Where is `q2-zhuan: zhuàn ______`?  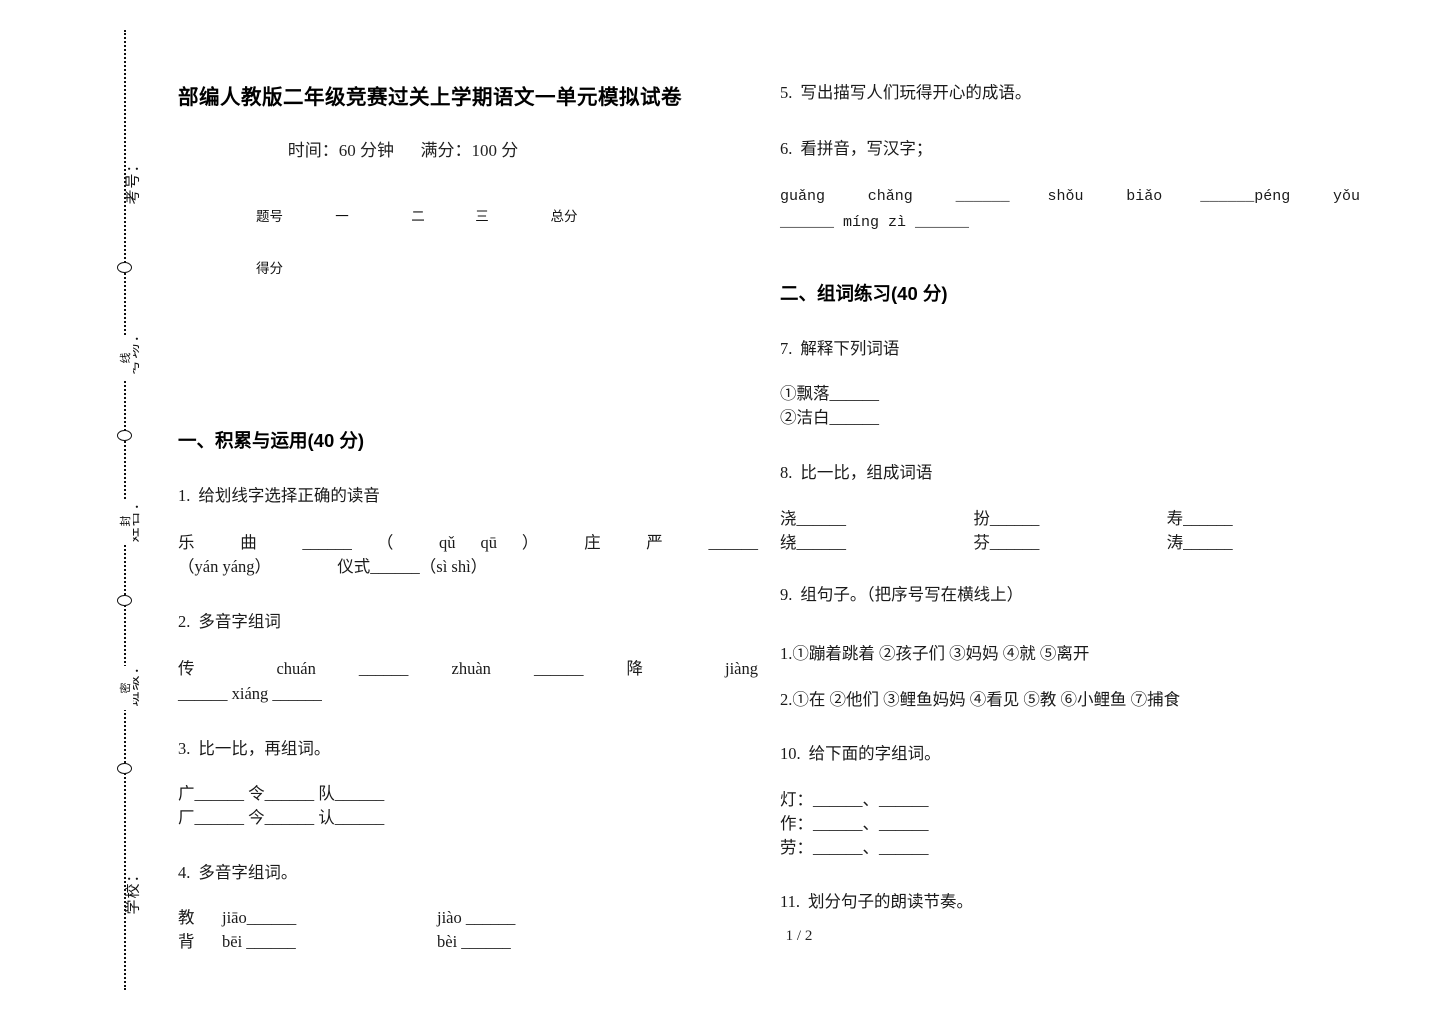 q2-zhuan: zhuàn ______ is located at coordinates (517, 668).